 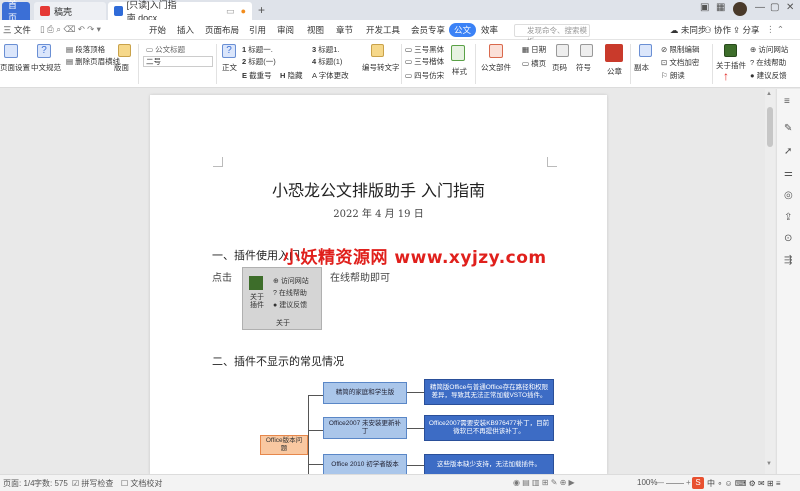 I want to click on share-button: ⇪ 分享, so click(x=746, y=30).